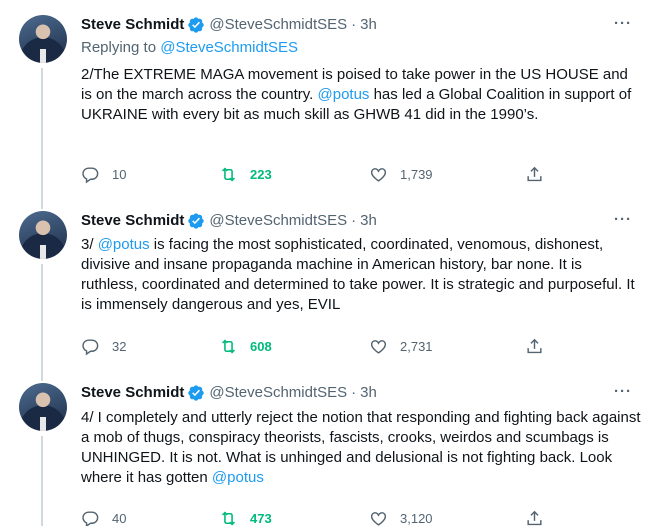  What do you see at coordinates (87, 244) in the screenshot?
I see `tweet-text-part: 3/` at bounding box center [87, 244].